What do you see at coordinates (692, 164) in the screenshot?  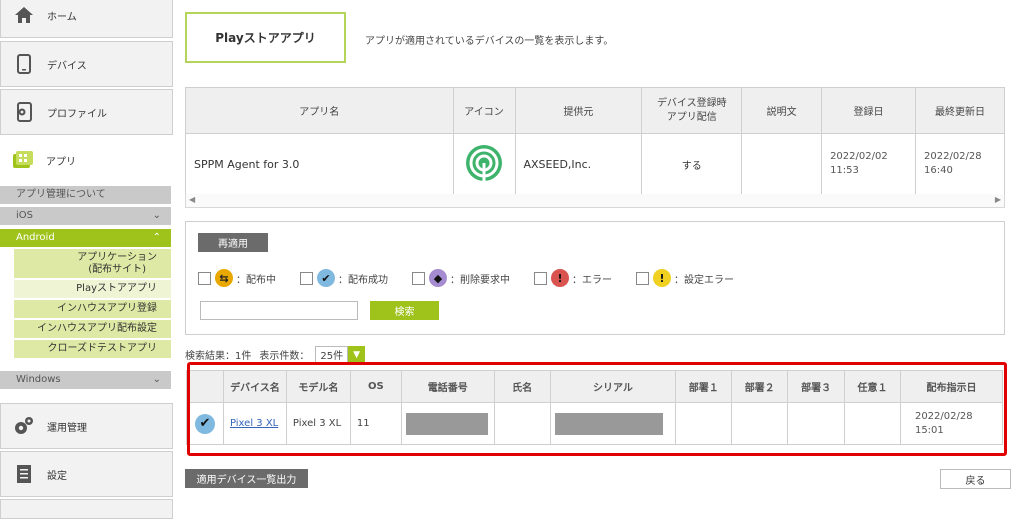 I see `deliver-value: する` at bounding box center [692, 164].